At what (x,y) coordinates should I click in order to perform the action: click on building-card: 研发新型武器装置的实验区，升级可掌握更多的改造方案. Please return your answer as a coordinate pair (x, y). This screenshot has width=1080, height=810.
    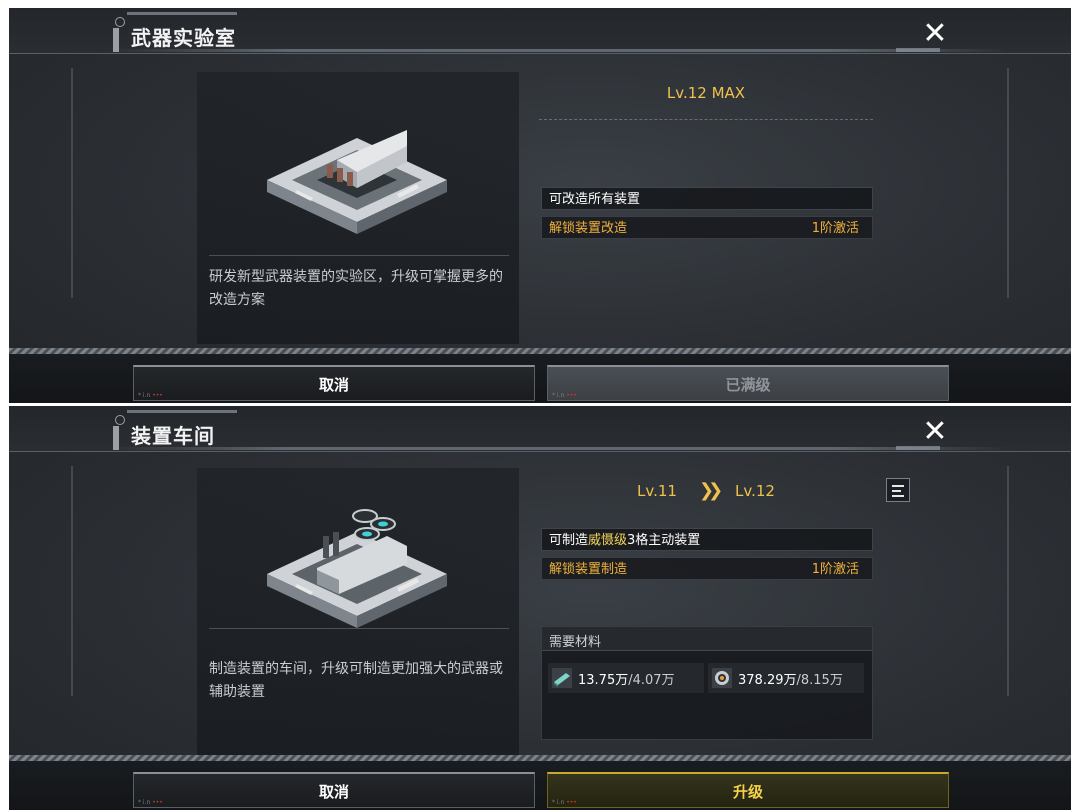
    Looking at the image, I should click on (358, 208).